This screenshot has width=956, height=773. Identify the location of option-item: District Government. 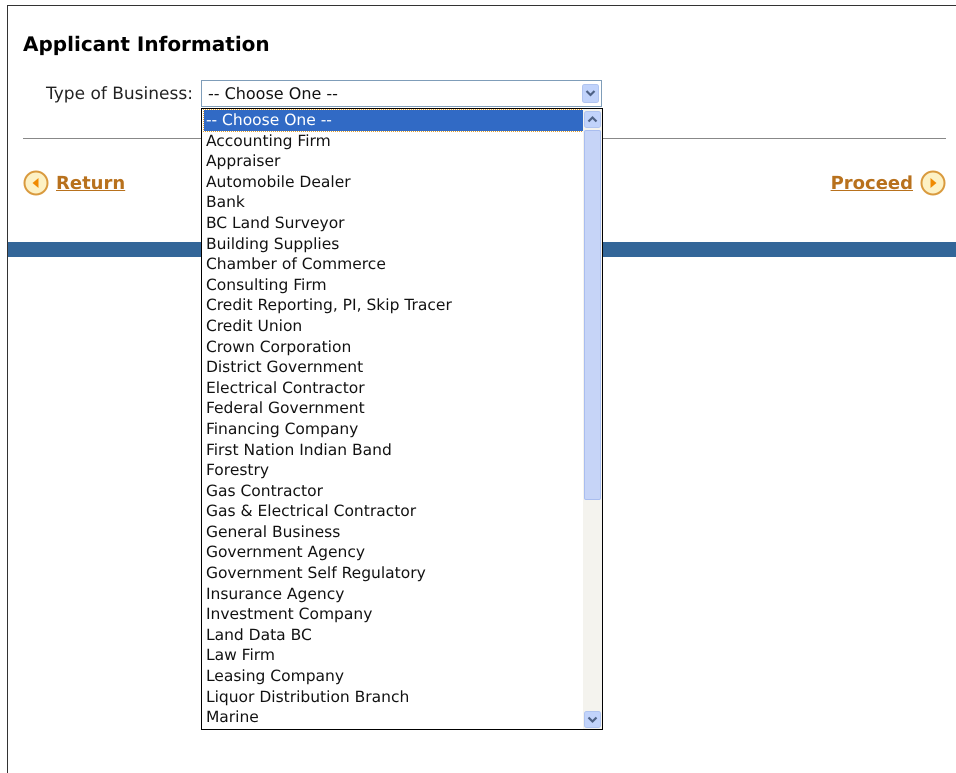
(393, 367).